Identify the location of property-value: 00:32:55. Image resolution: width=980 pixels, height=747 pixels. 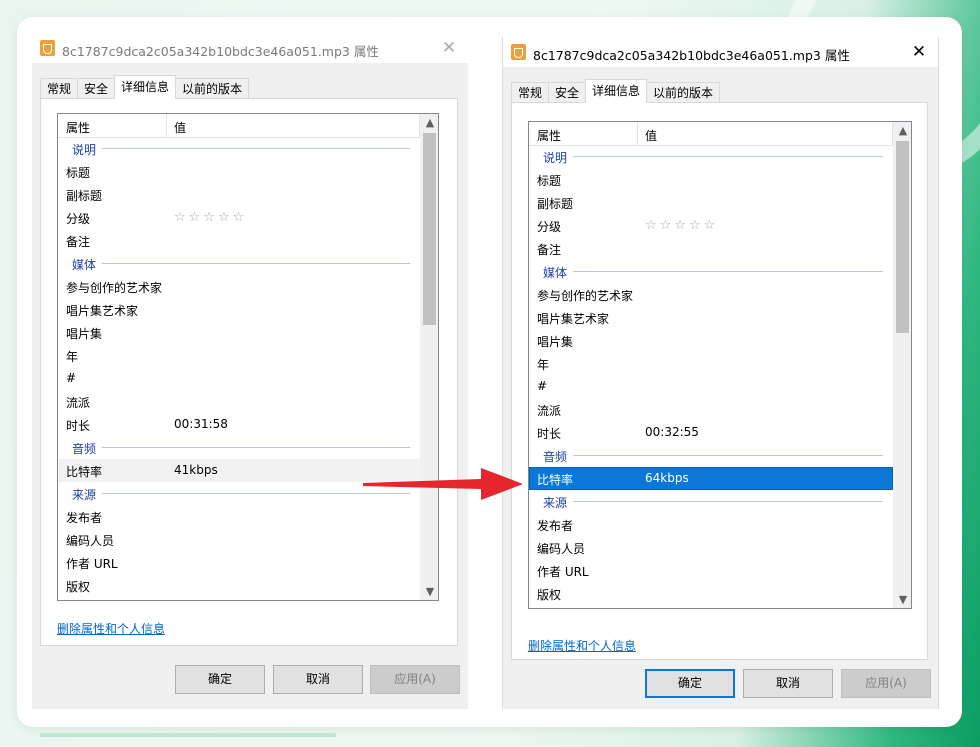
(672, 432).